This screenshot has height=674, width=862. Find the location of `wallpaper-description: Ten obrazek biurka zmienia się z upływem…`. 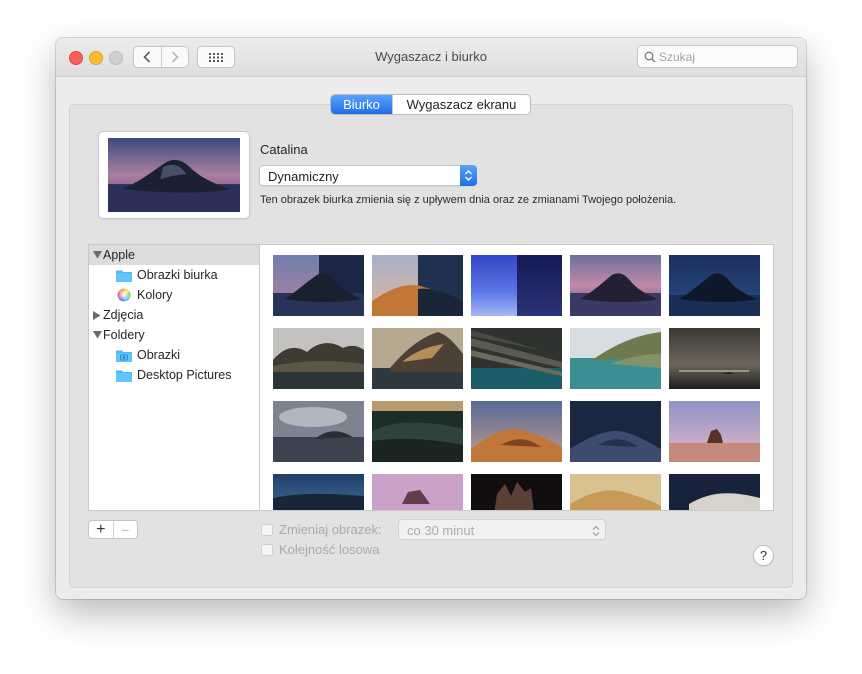

wallpaper-description: Ten obrazek biurka zmienia się z upływem… is located at coordinates (468, 200).